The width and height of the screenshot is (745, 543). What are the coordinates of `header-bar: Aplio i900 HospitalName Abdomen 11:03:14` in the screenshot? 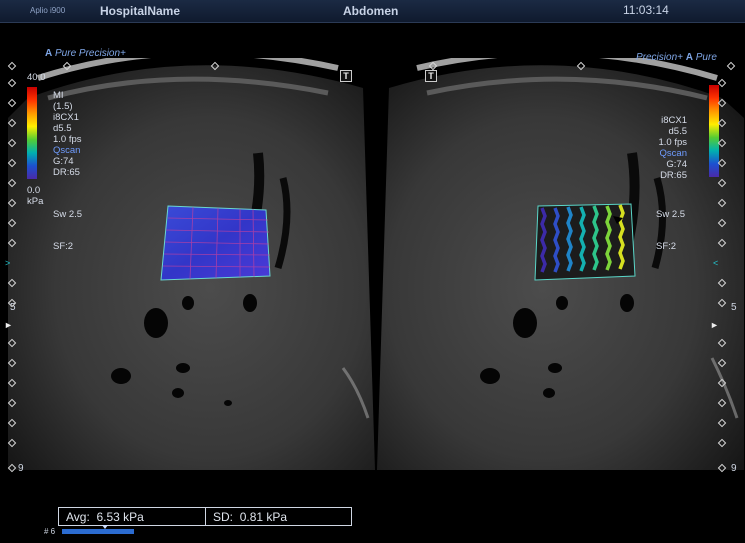 It's located at (372, 11).